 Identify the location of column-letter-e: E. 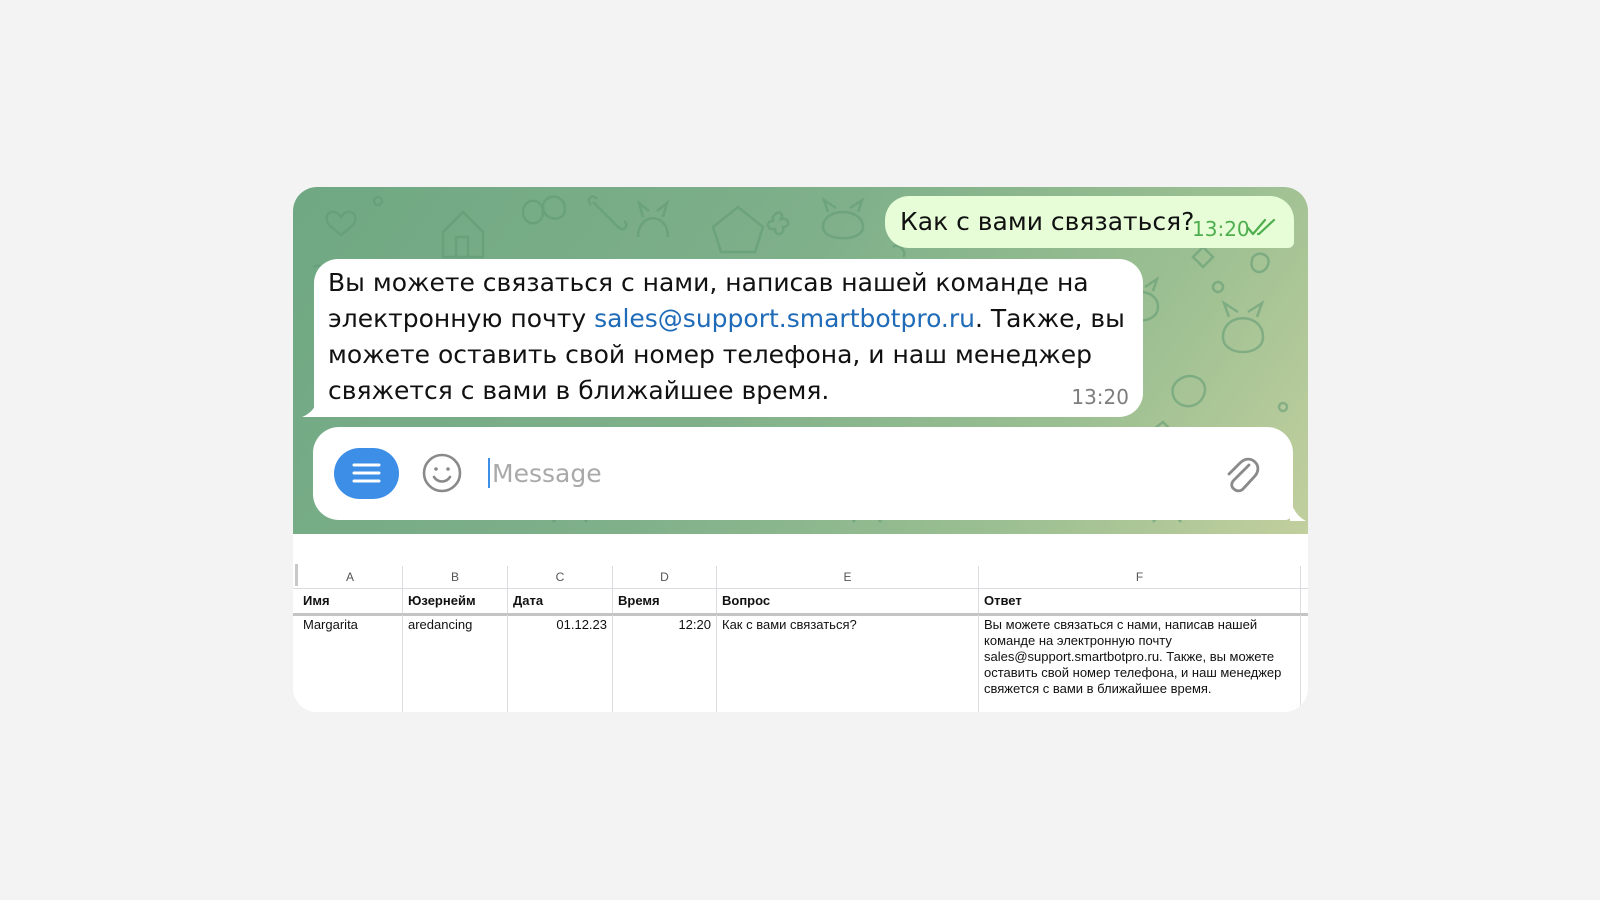
(848, 577).